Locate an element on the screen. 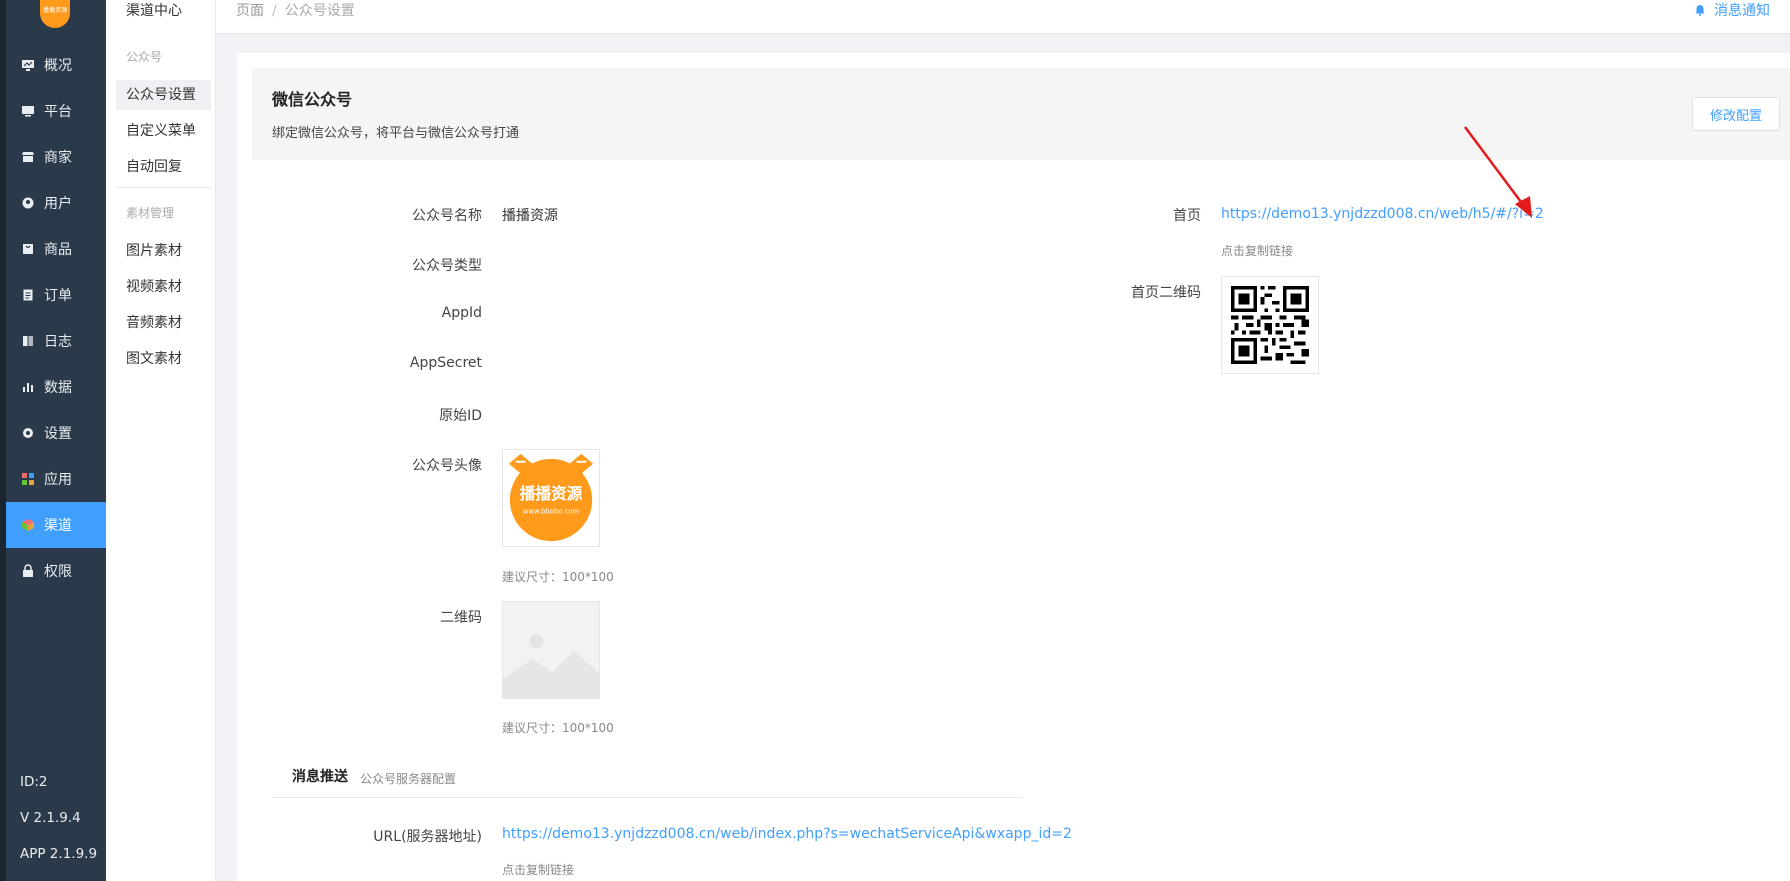 Image resolution: width=1790 pixels, height=881 pixels. sidebar-item-label: 商家 is located at coordinates (58, 158).